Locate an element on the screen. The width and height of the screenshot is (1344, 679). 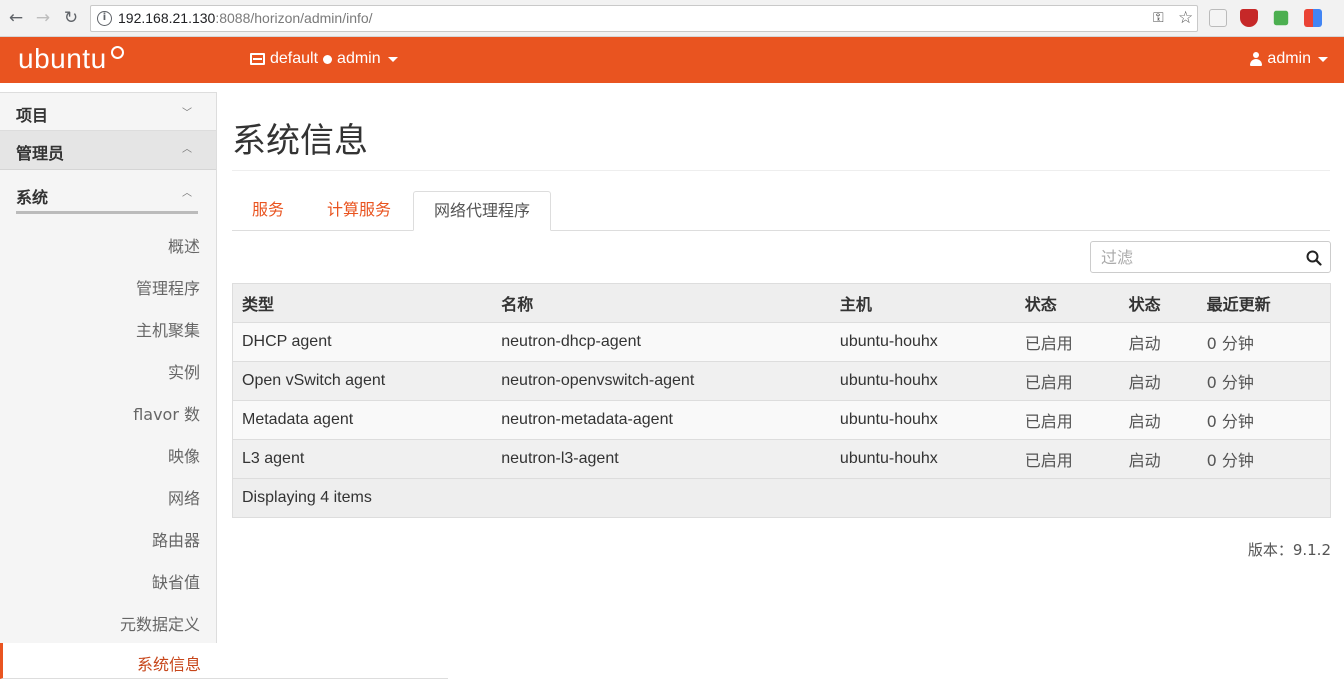
sidebar-item-networks: 网络 is located at coordinates (184, 497).